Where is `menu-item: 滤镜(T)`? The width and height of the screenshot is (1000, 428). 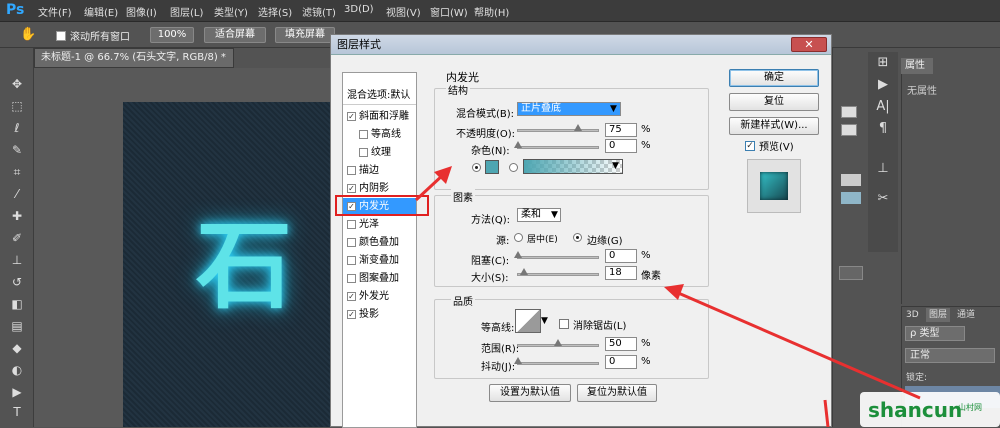 menu-item: 滤镜(T) is located at coordinates (319, 11).